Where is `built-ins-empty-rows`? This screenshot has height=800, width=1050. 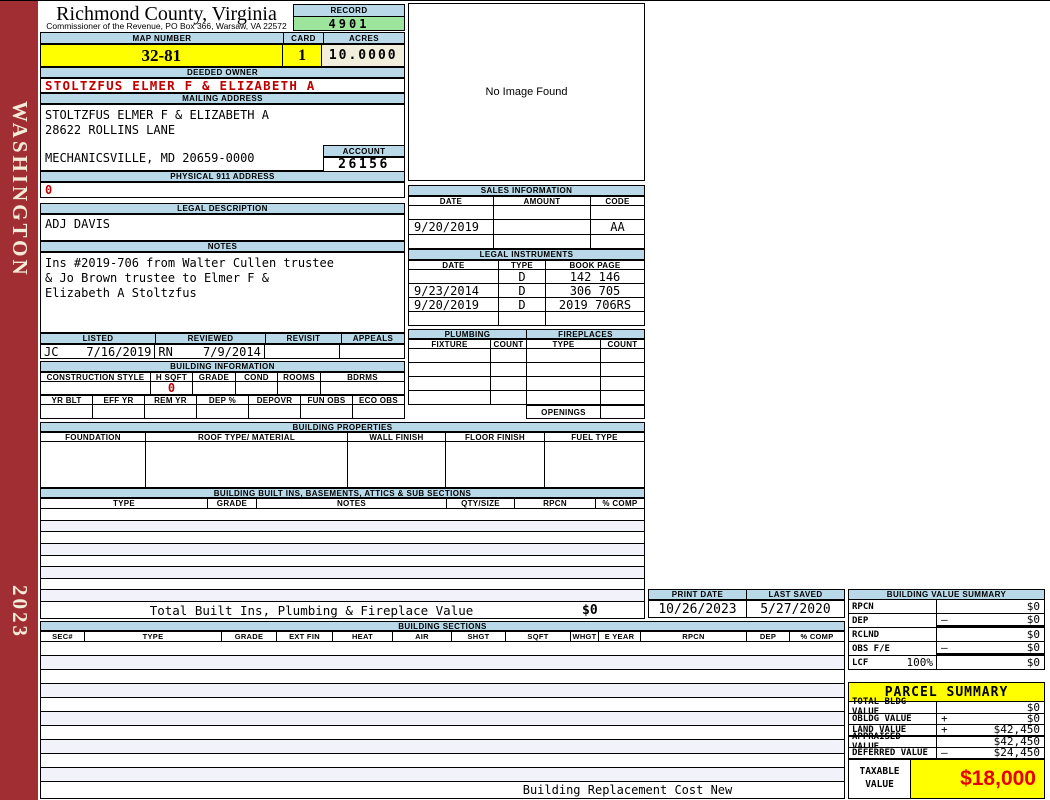
built-ins-empty-rows is located at coordinates (342, 555).